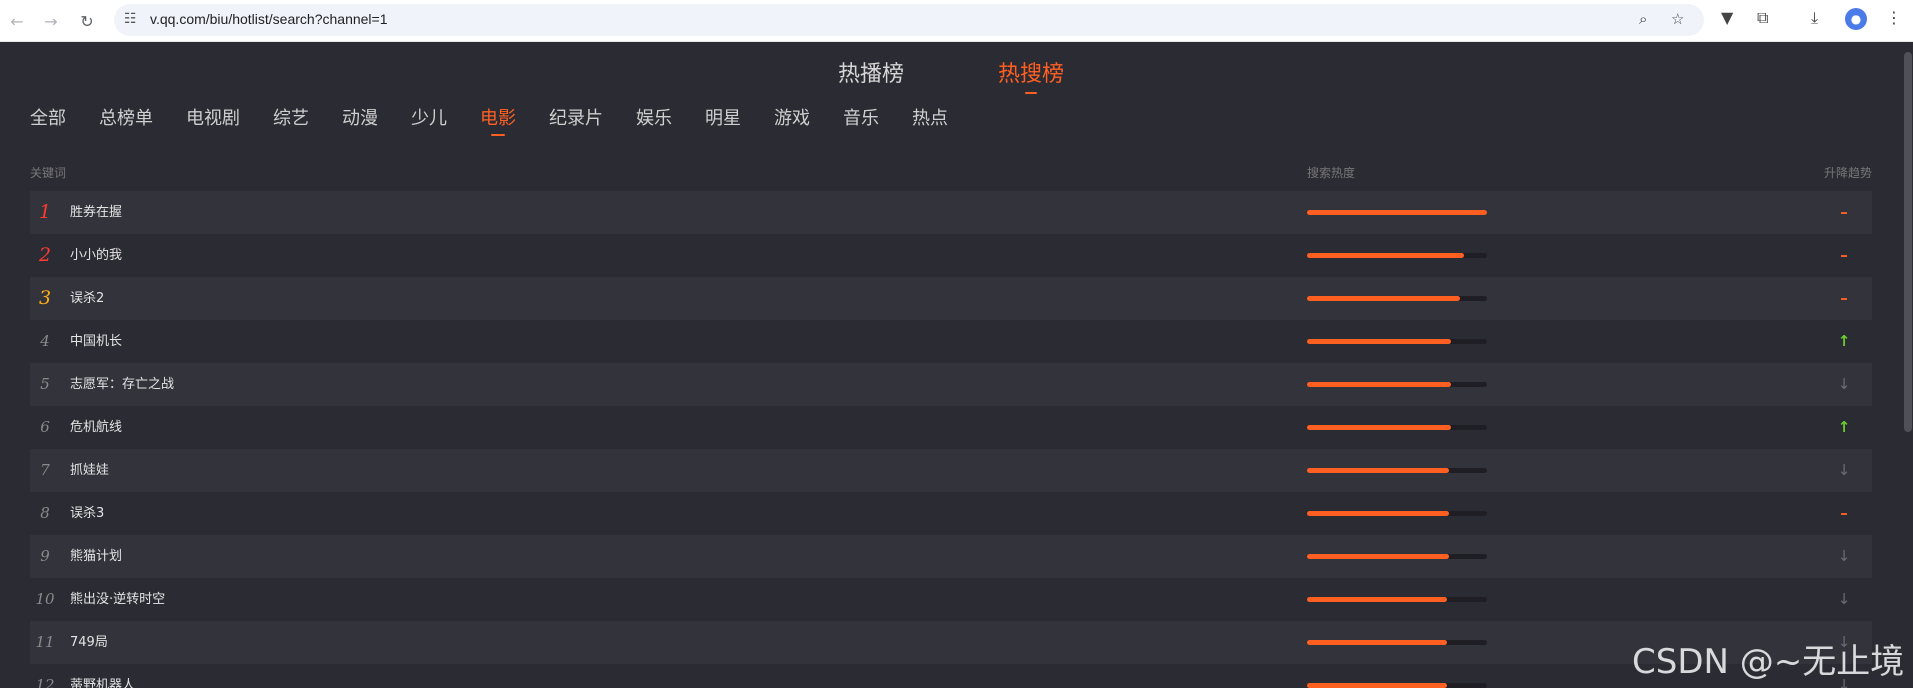  I want to click on category-tab: 总榜单, so click(126, 121).